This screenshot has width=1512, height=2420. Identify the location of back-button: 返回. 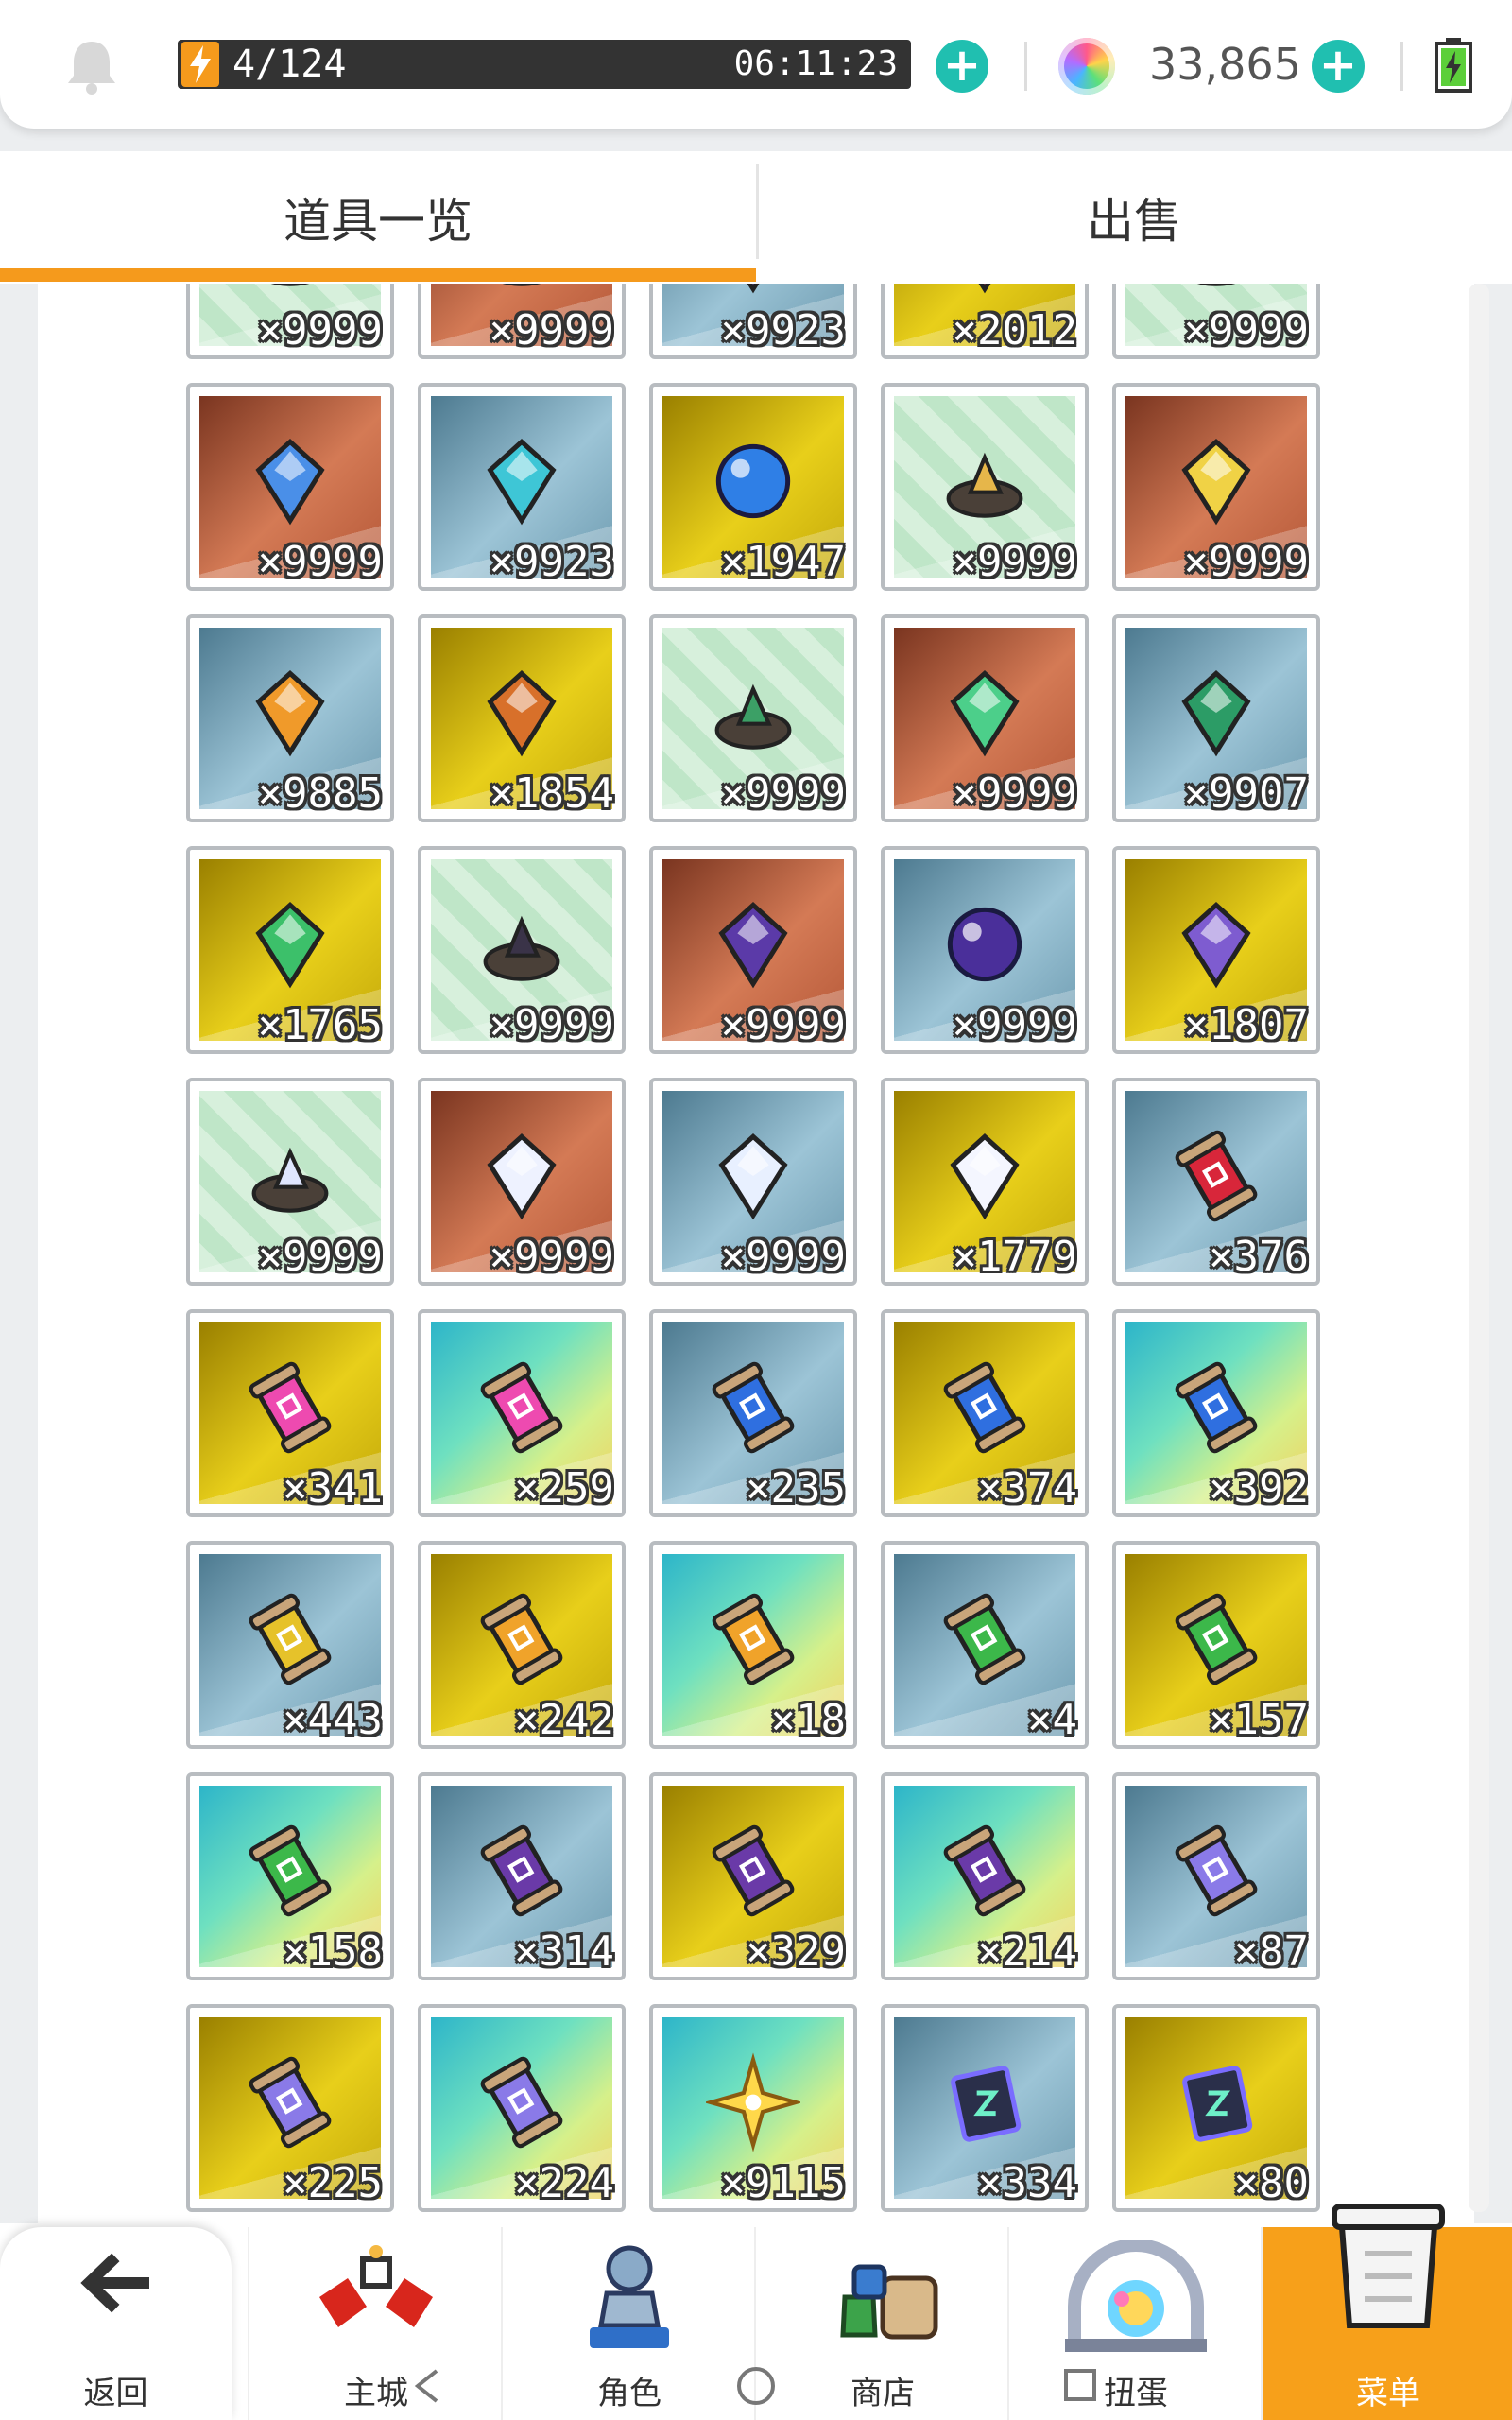
(116, 2323).